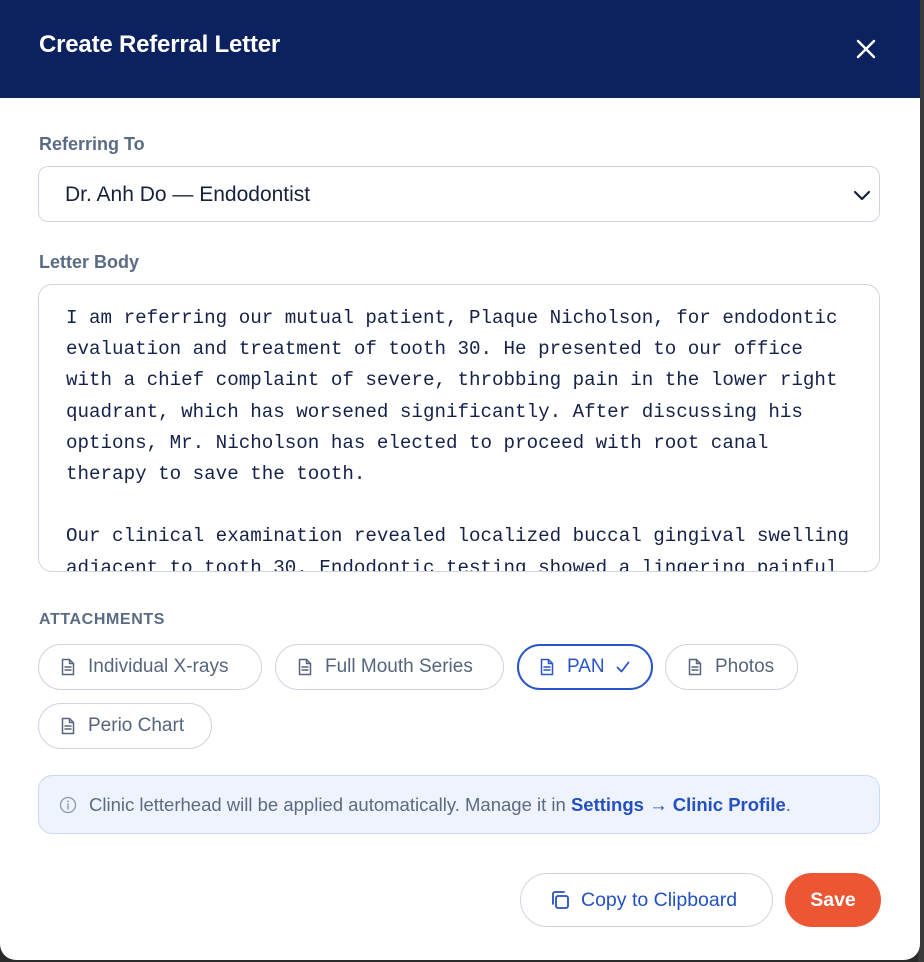 This screenshot has height=962, width=924. Describe the element at coordinates (68, 804) in the screenshot. I see `info-icon` at that location.